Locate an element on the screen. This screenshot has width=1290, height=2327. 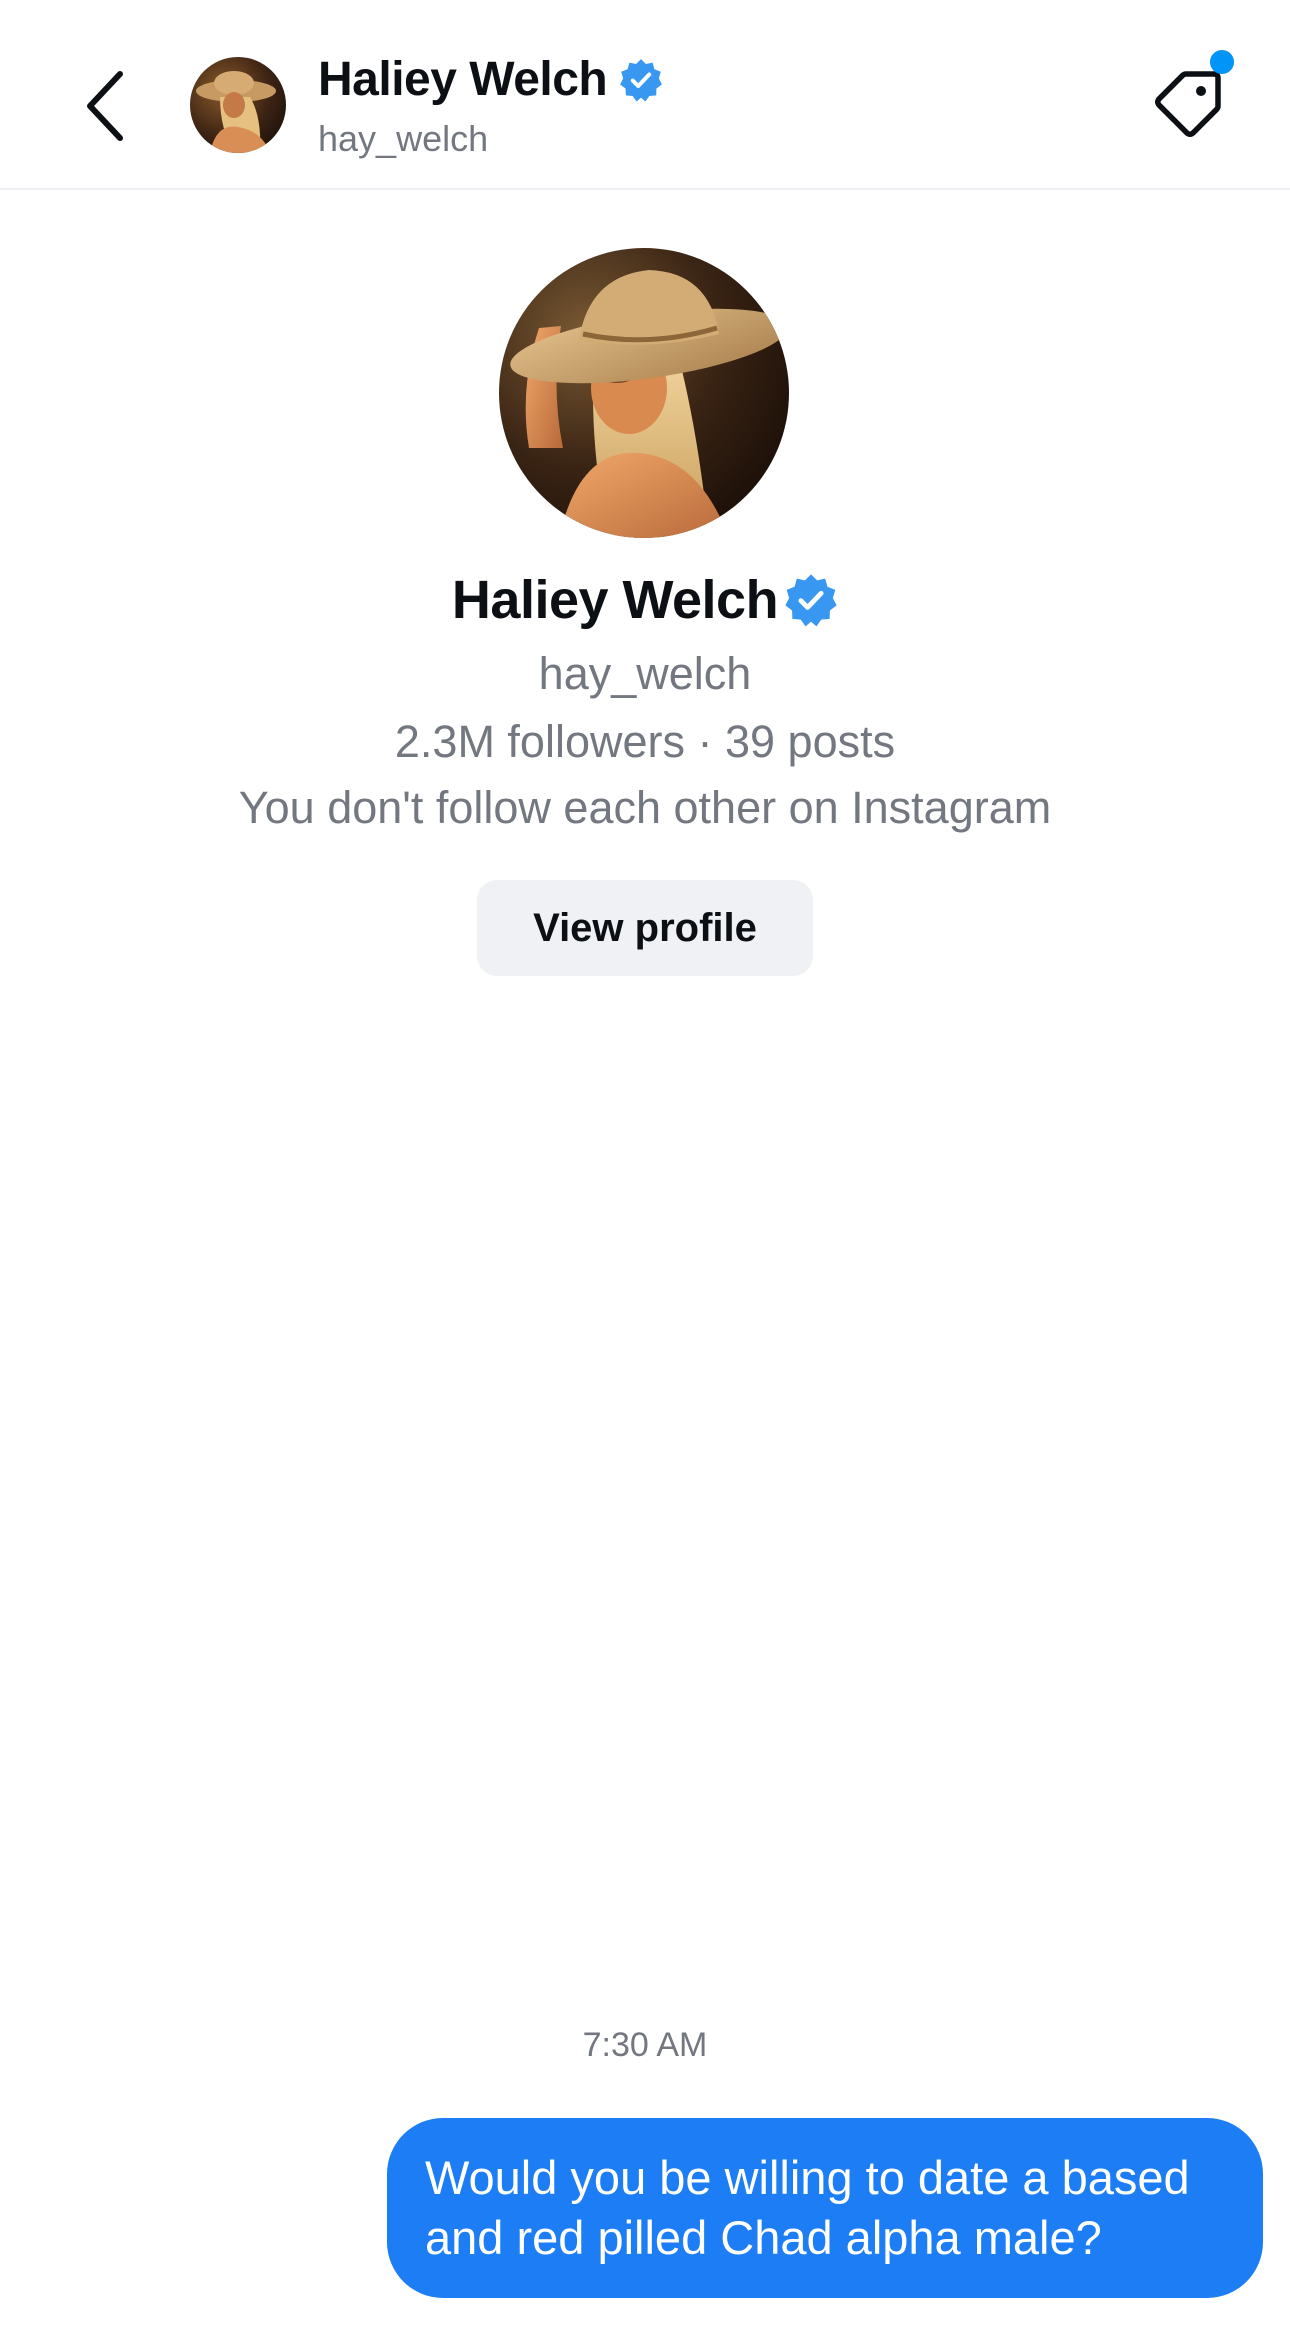
profile-name-row: Haliey Welch is located at coordinates (645, 600).